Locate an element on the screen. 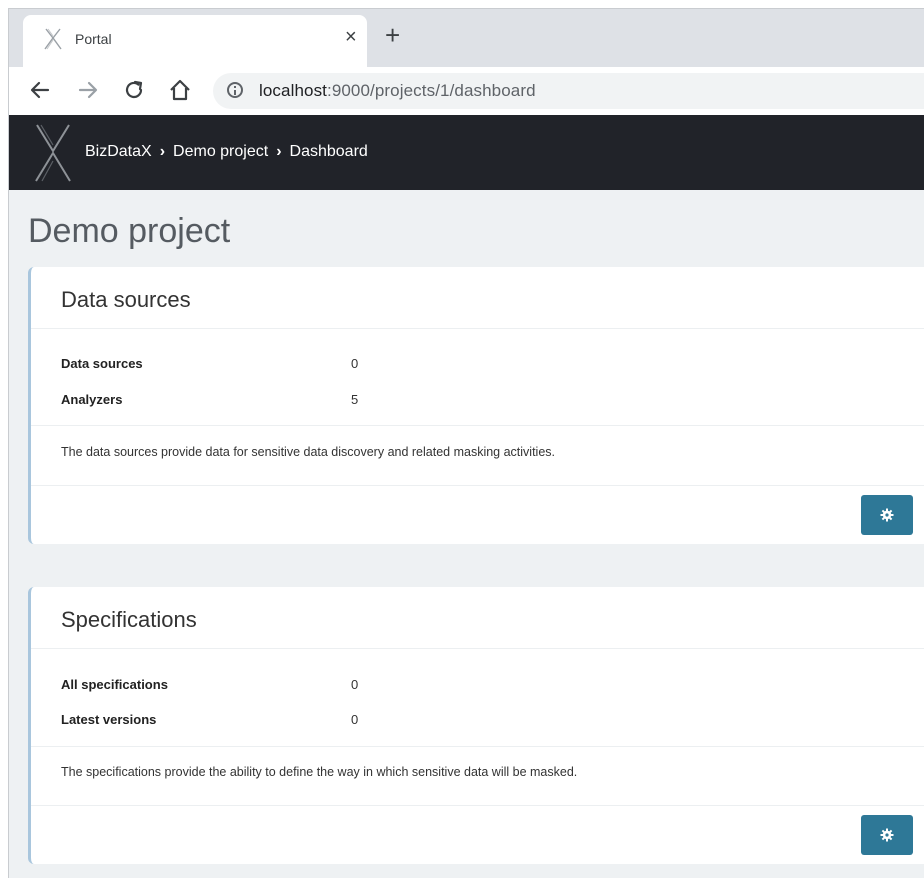 Image resolution: width=924 pixels, height=878 pixels. data-sources-settings-button is located at coordinates (887, 515).